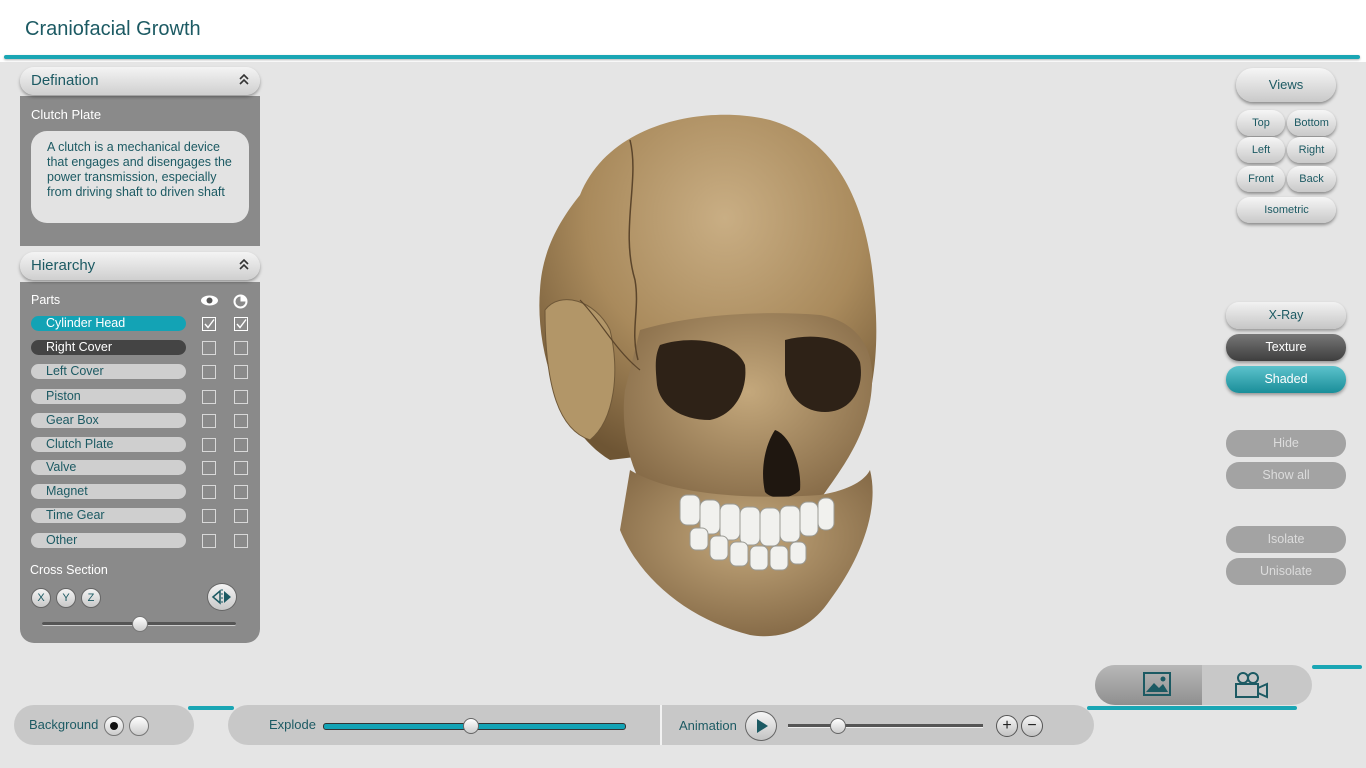 This screenshot has height=768, width=1366. I want to click on part-item: Right Cover, so click(108, 347).